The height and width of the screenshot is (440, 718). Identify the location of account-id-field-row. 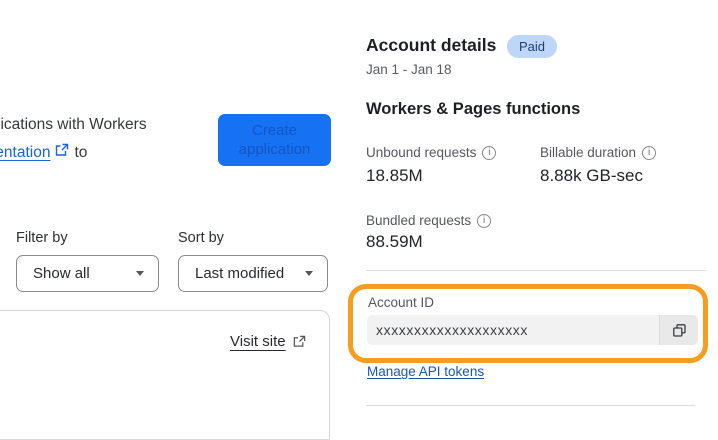
(532, 330).